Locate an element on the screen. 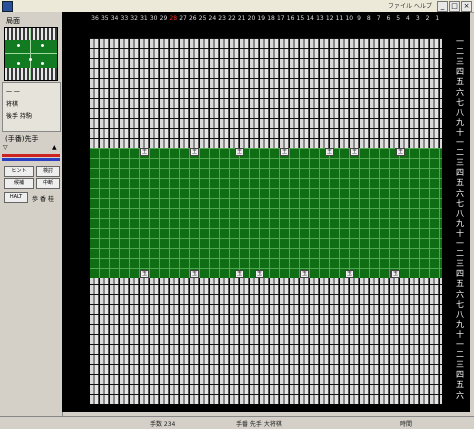 This screenshot has width=474, height=429. analyze-button: 検討 is located at coordinates (48, 171).